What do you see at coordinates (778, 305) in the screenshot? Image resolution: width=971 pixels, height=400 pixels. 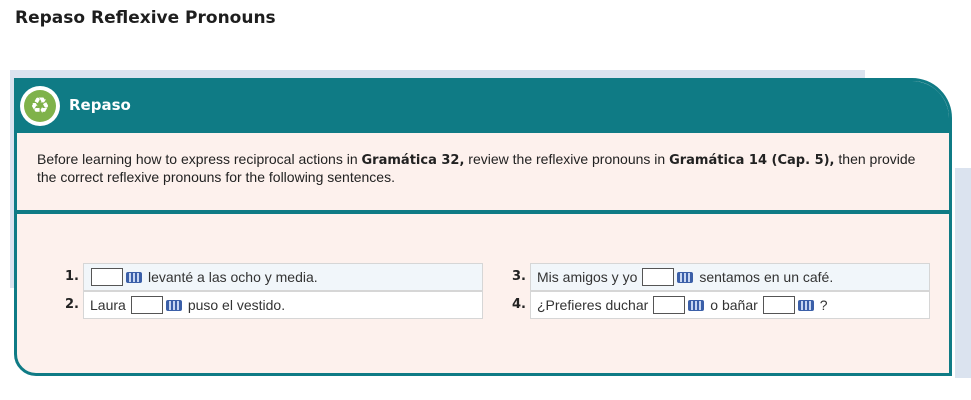 I see `answer-input-4b` at bounding box center [778, 305].